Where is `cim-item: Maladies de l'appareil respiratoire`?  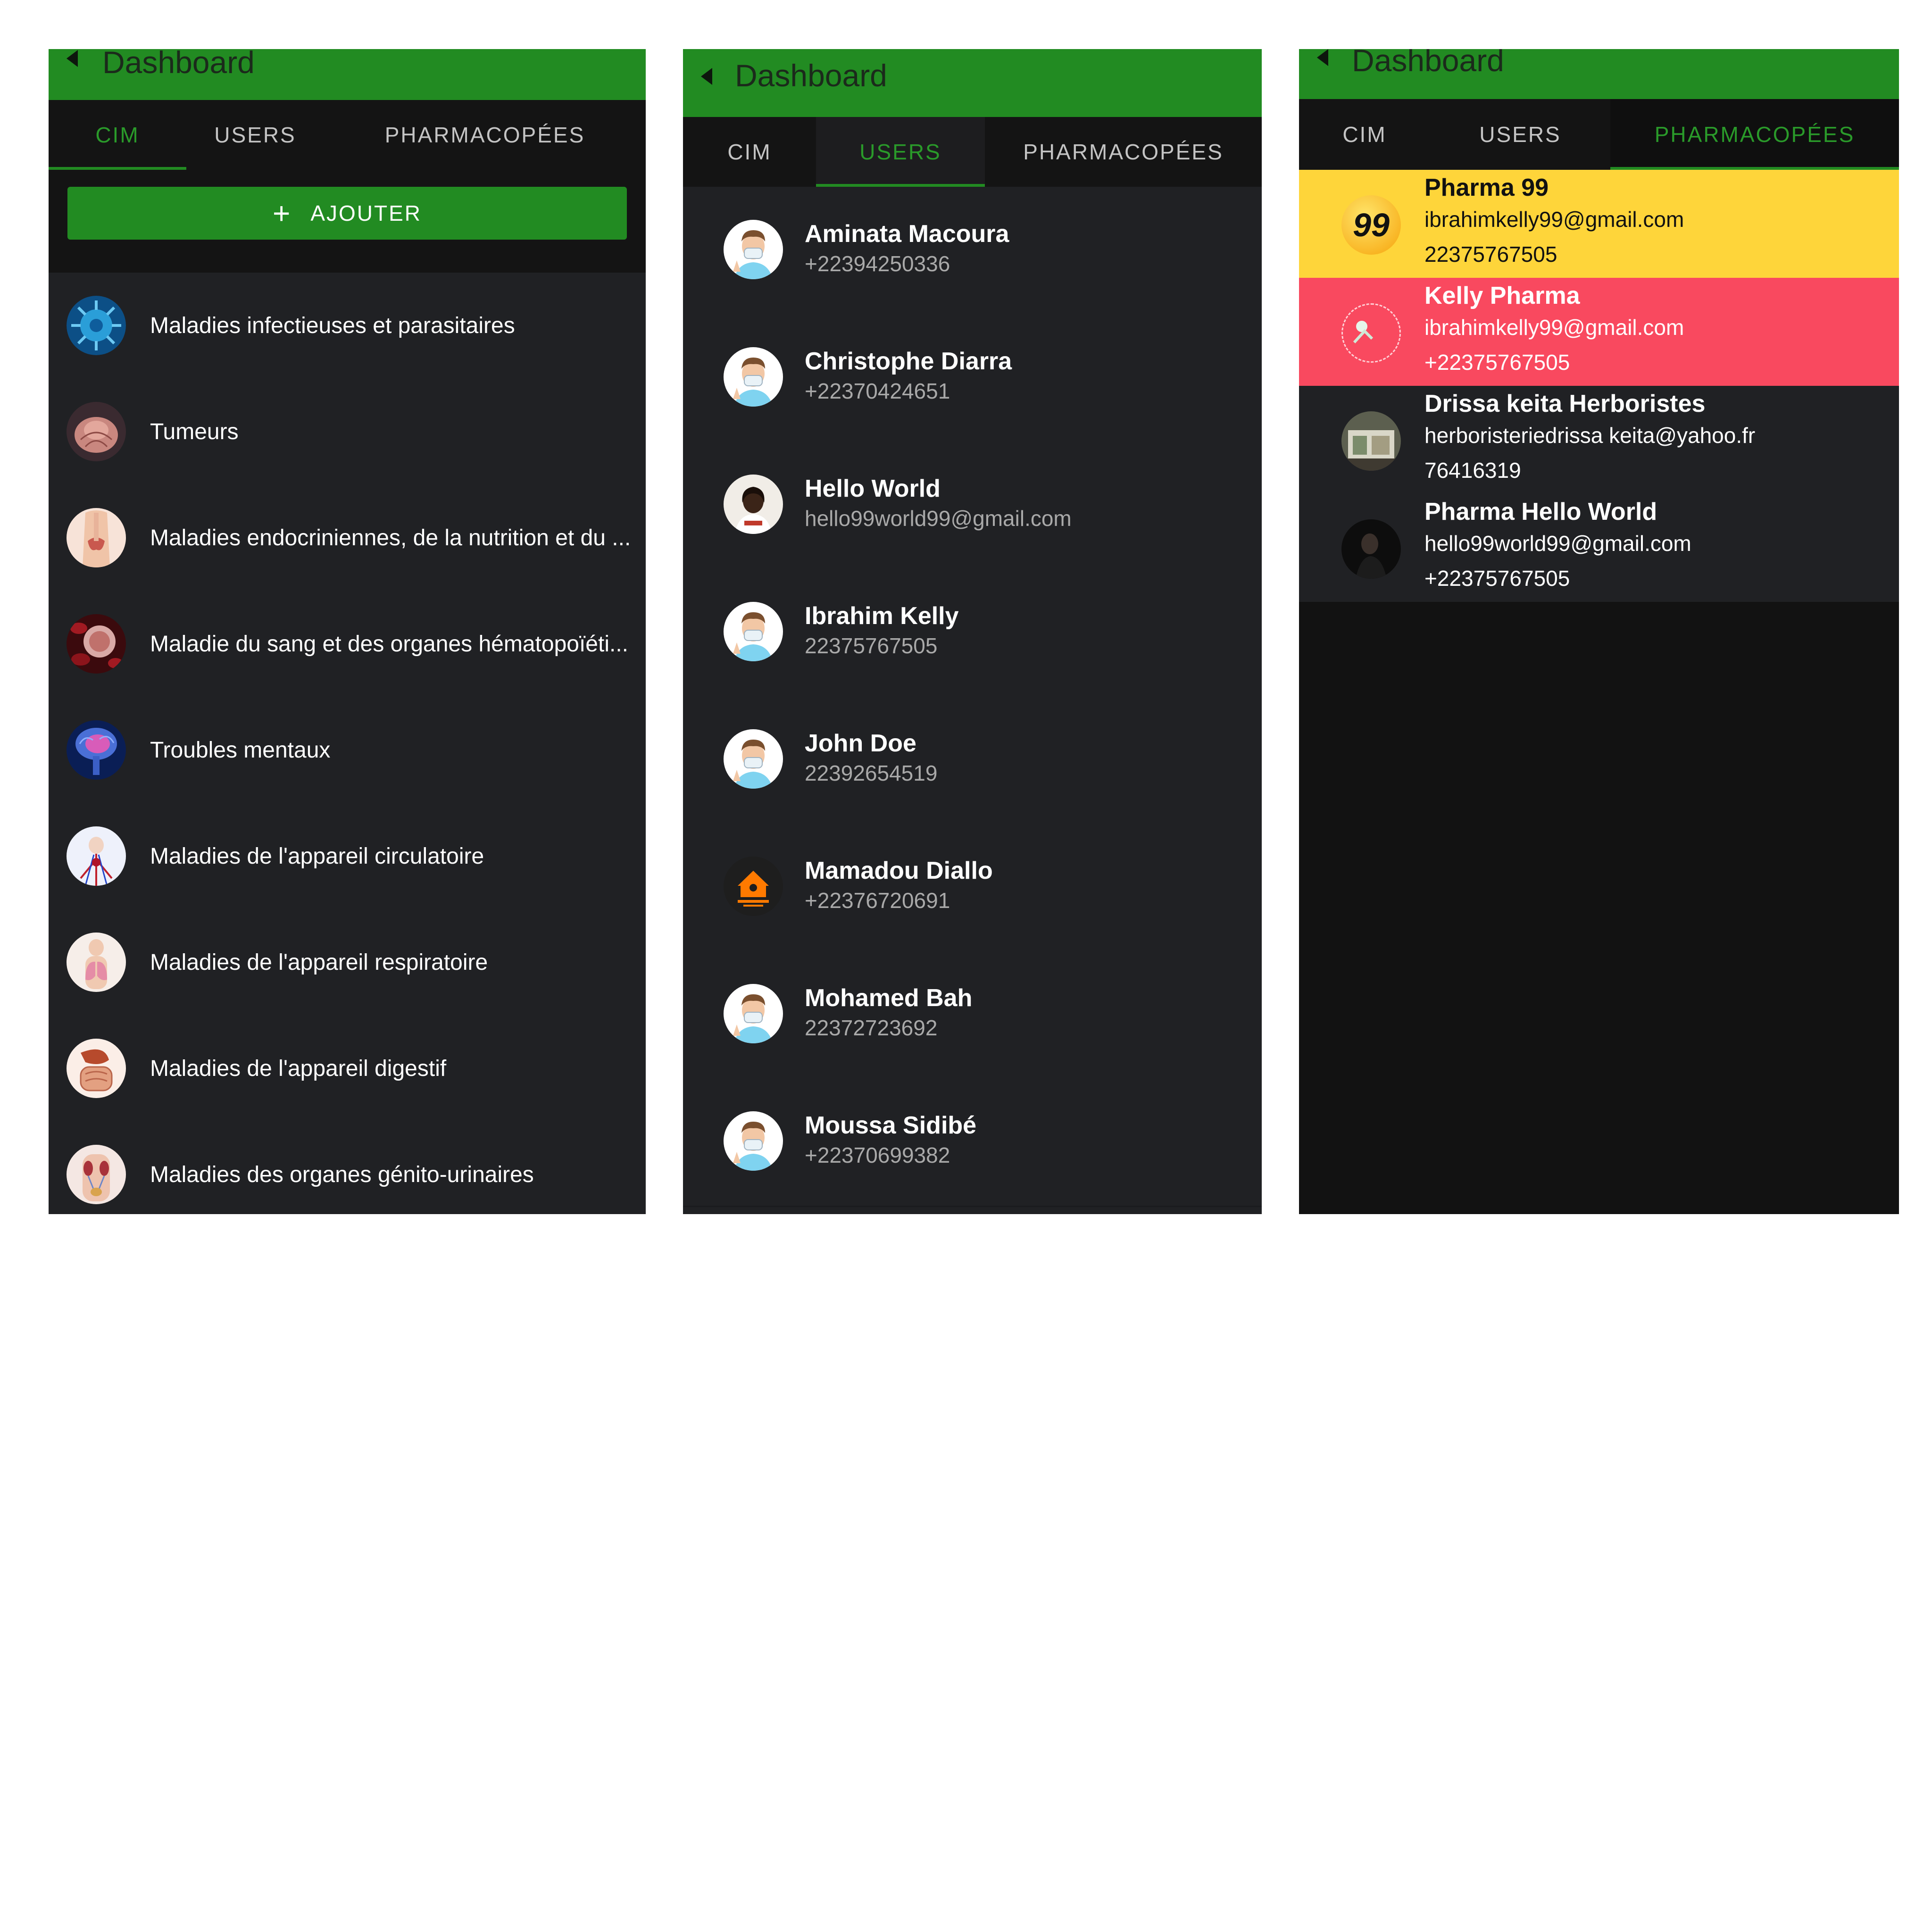 cim-item: Maladies de l'appareil respiratoire is located at coordinates (347, 963).